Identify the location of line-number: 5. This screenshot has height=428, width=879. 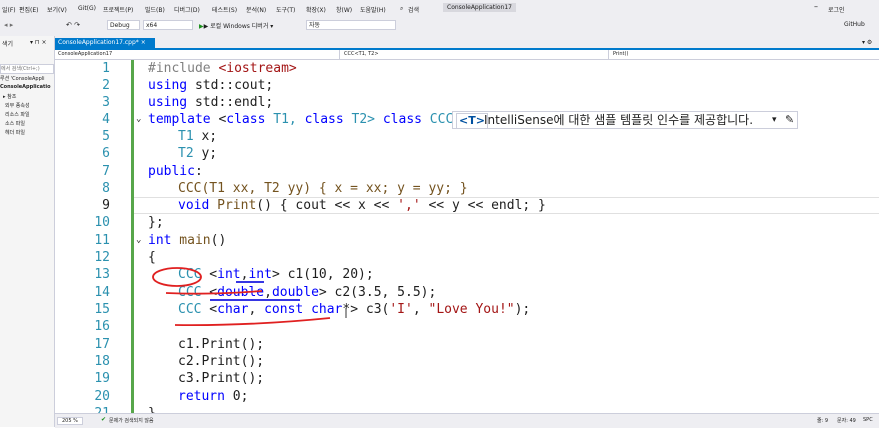
(106, 136).